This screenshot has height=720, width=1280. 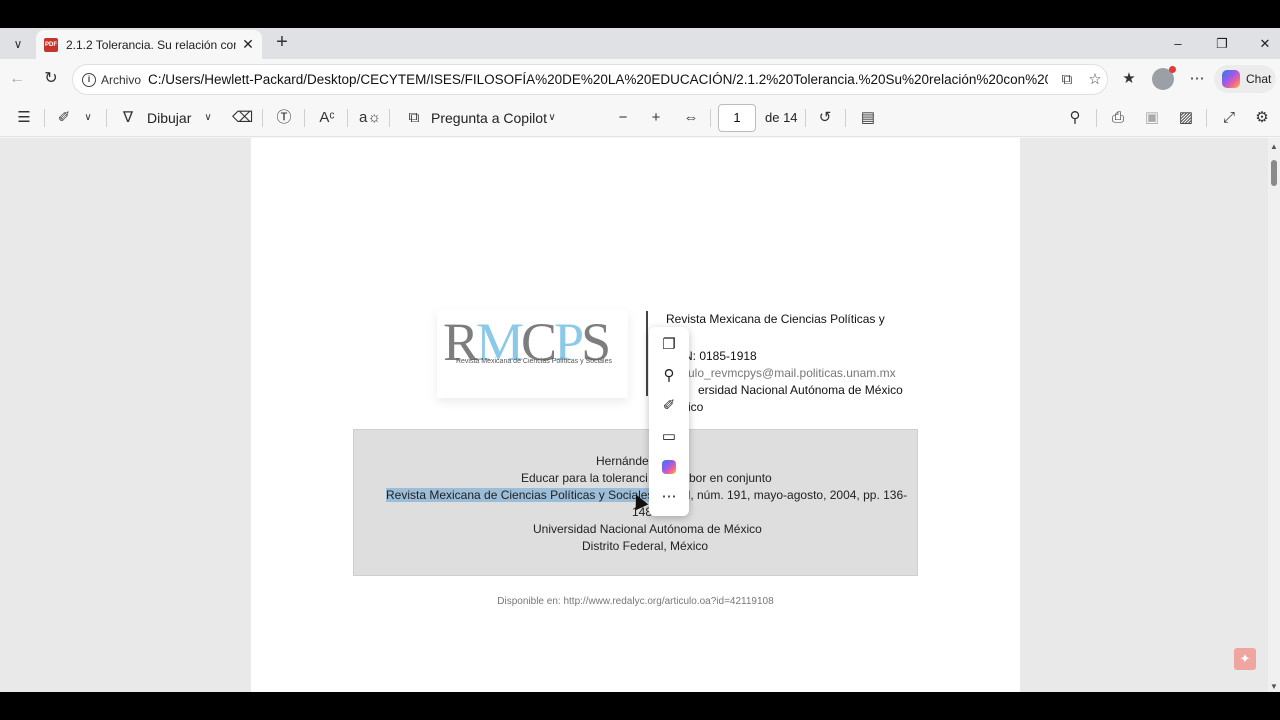 I want to click on file-scheme-label: Archivo, so click(x=121, y=80).